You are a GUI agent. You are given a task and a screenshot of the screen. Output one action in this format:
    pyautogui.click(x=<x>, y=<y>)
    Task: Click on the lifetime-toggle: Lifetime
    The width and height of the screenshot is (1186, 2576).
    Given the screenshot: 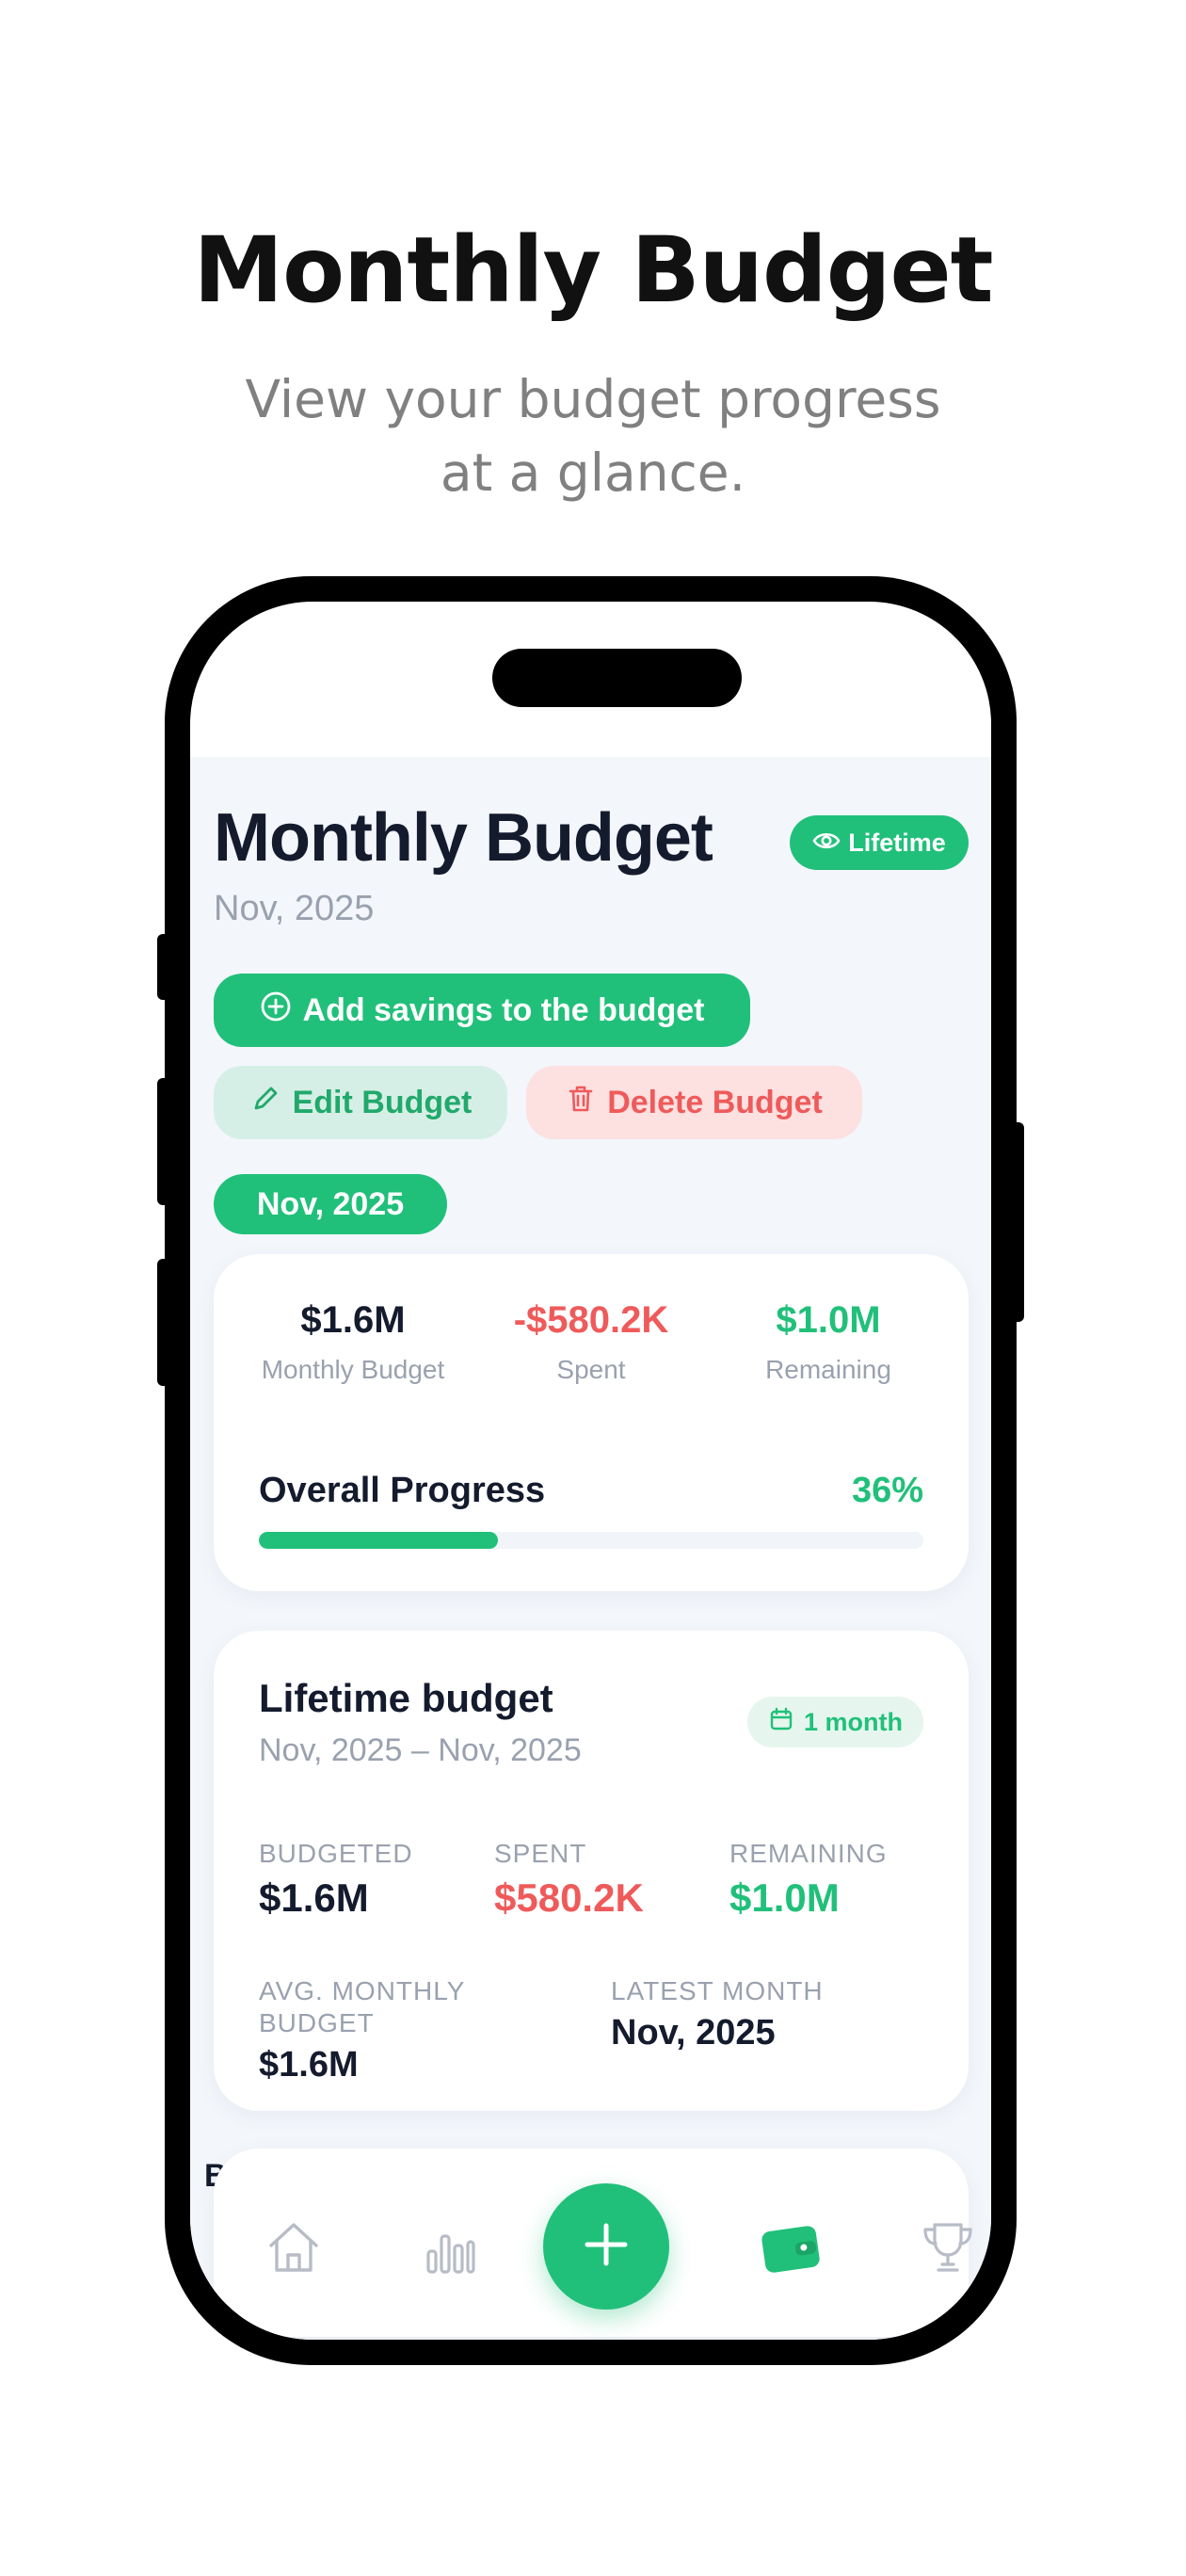 What is the action you would take?
    pyautogui.click(x=879, y=842)
    